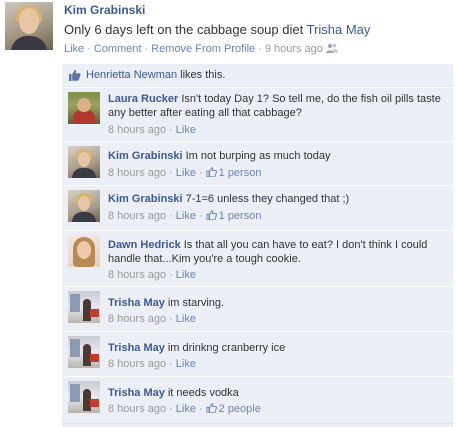 This screenshot has height=427, width=457. I want to click on likes-count-text: 2 people, so click(239, 409).